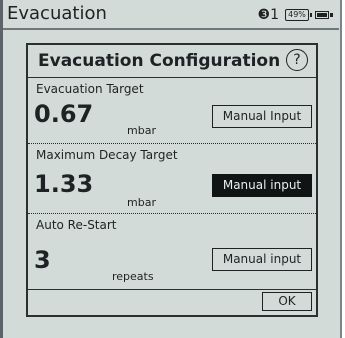  I want to click on power-plug-icon, so click(324, 15).